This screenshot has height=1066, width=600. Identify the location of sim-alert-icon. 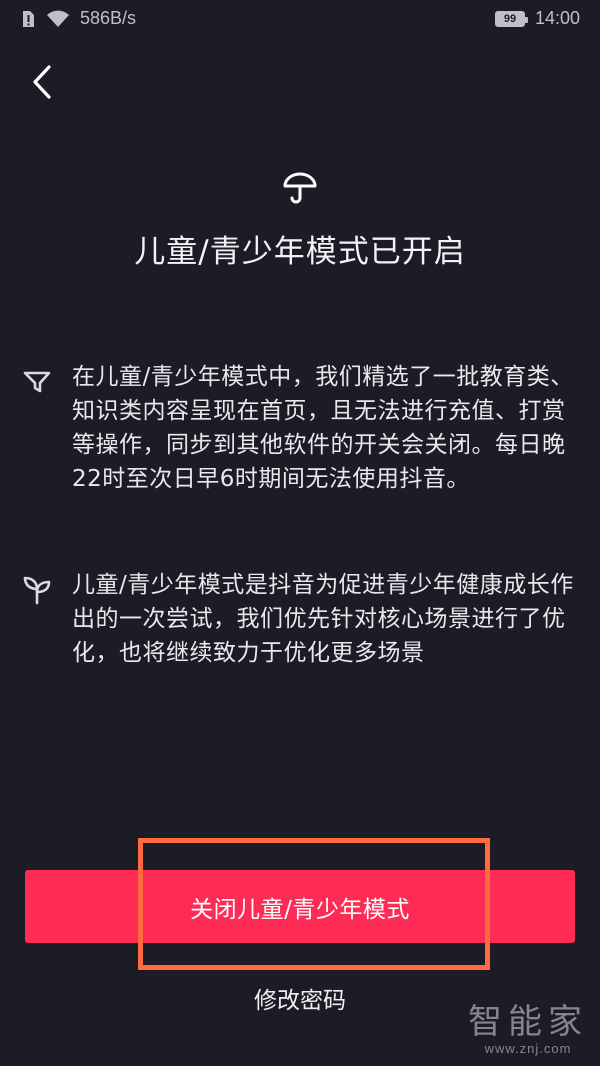
(28, 18).